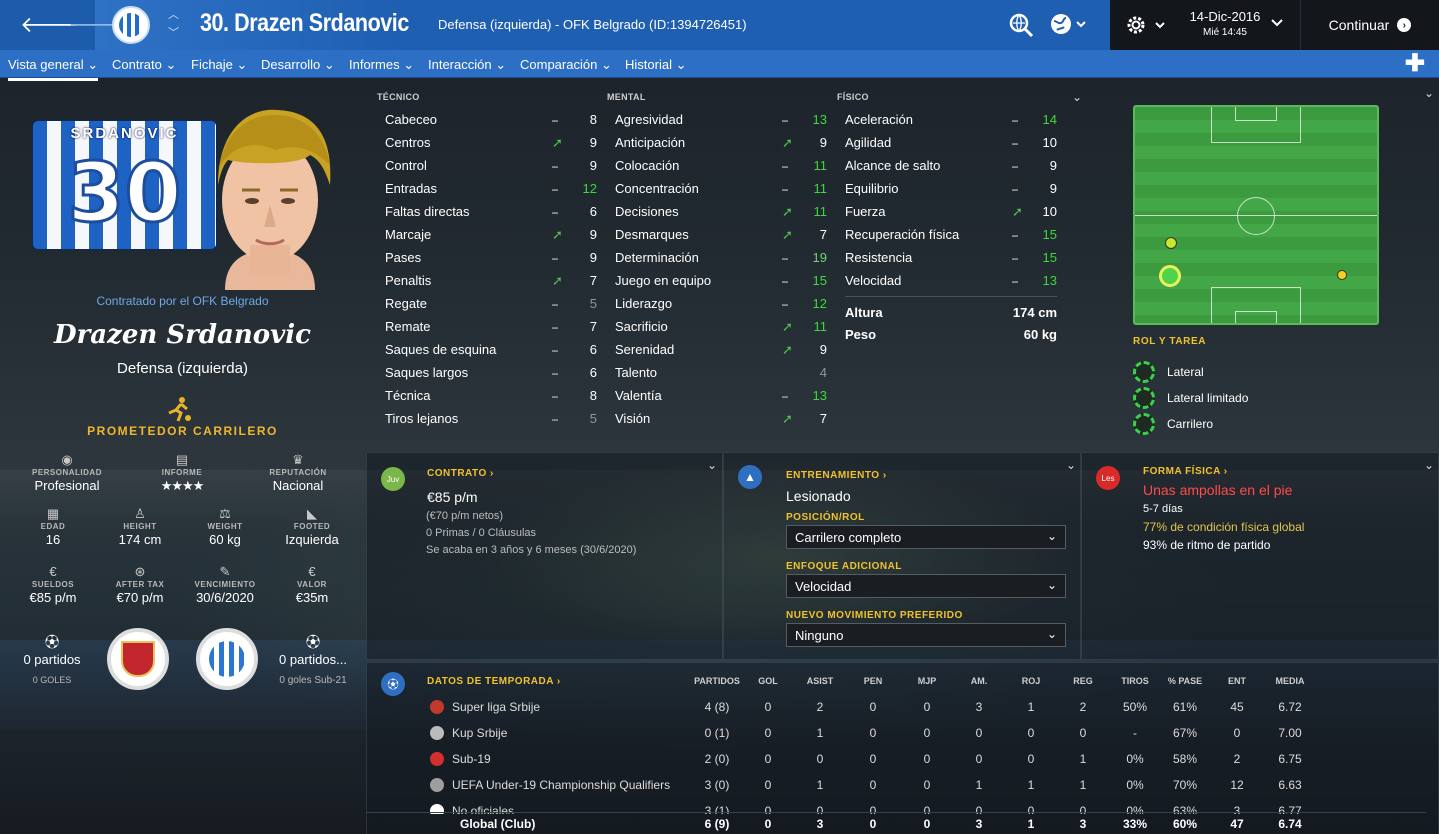  I want to click on position-pitch, so click(1256, 215).